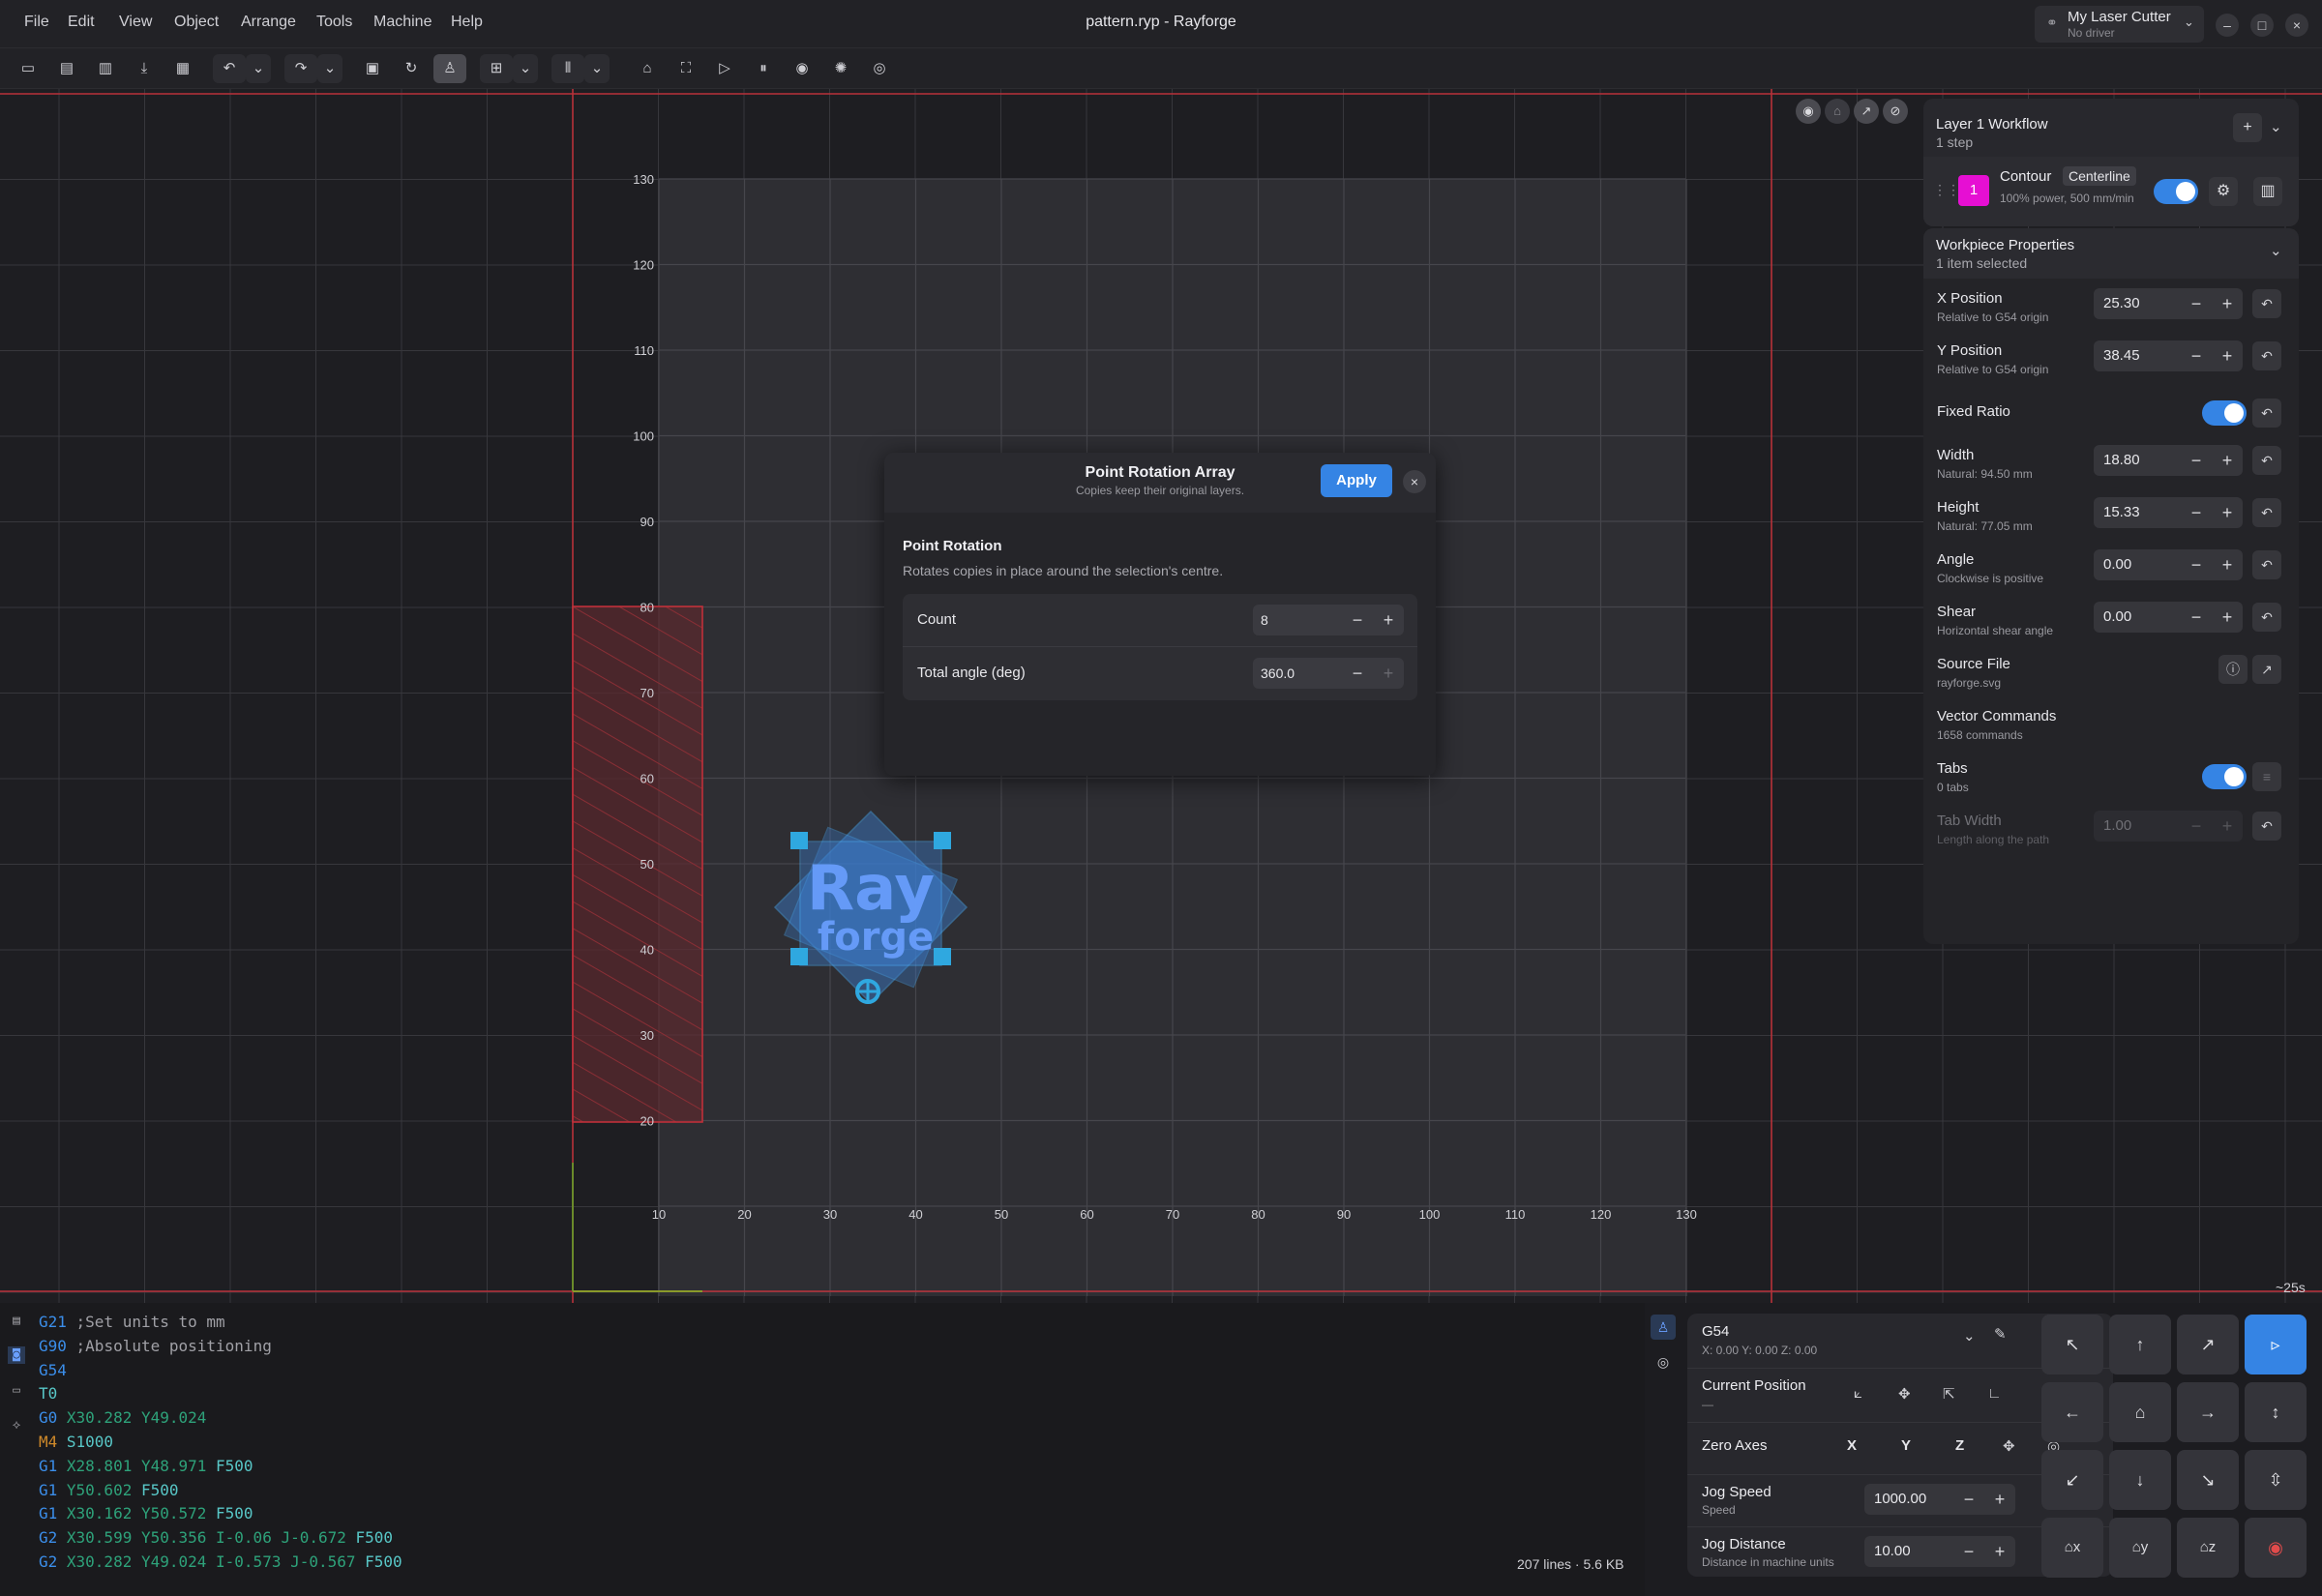 This screenshot has width=2322, height=1596. What do you see at coordinates (1968, 1499) in the screenshot?
I see `jog-speed-decrement-button: −` at bounding box center [1968, 1499].